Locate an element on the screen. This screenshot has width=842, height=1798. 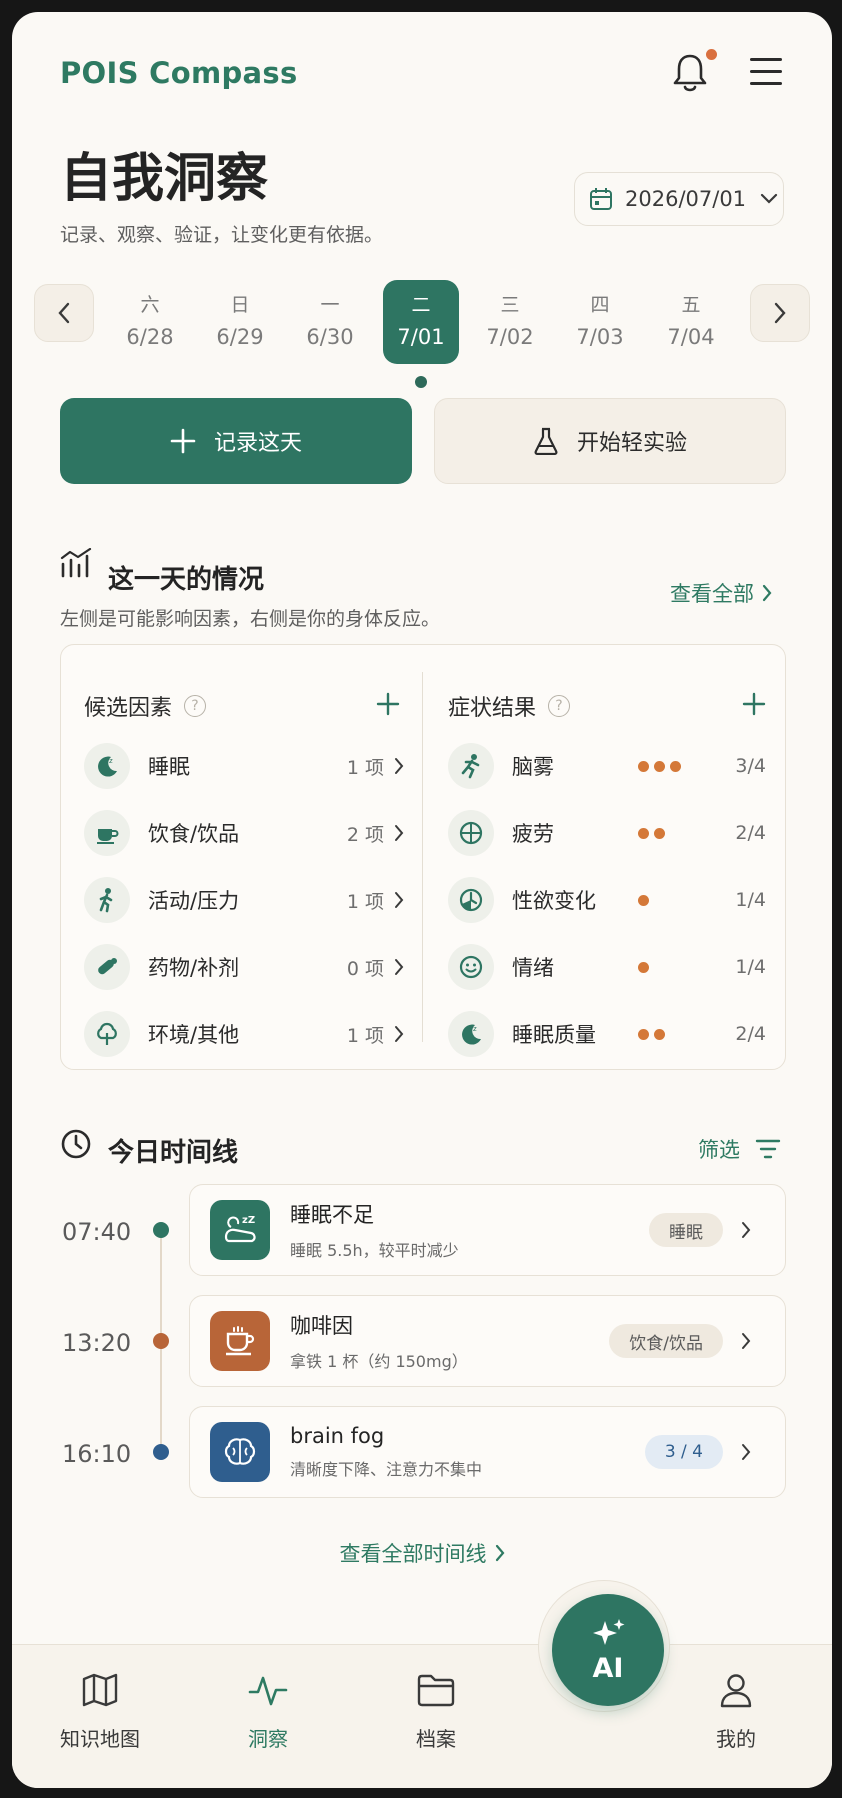
sparkle-icon is located at coordinates (609, 1631).